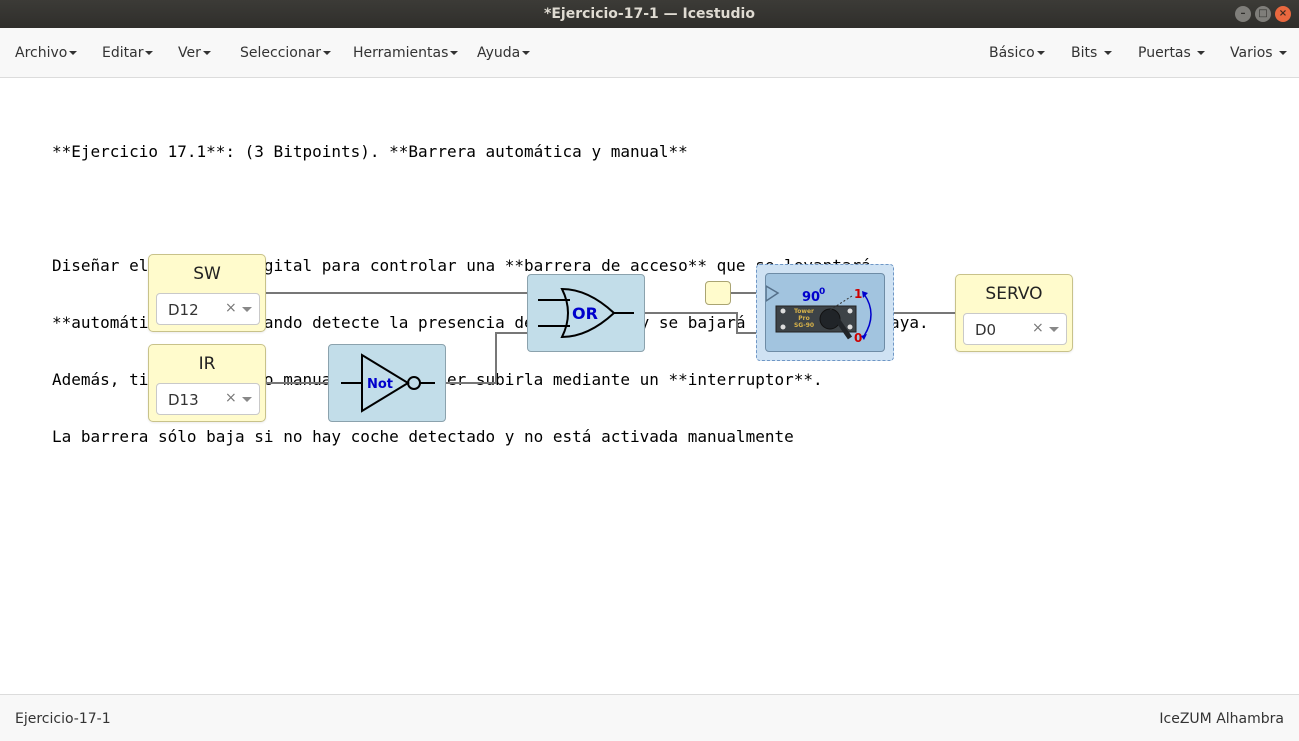  Describe the element at coordinates (183, 400) in the screenshot. I see `pin-value: D13` at that location.